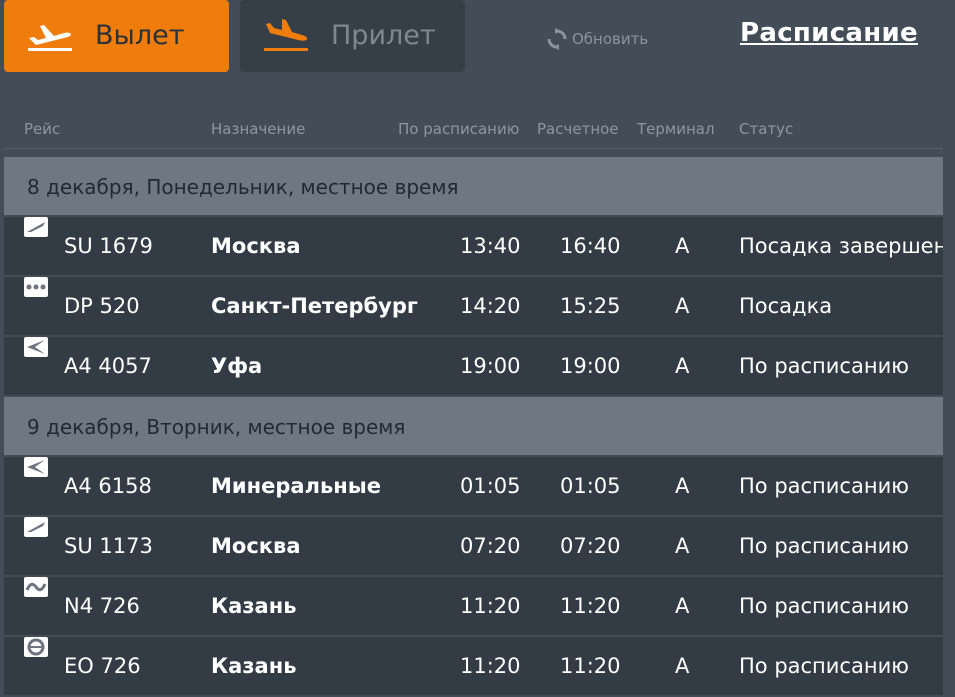 The image size is (955, 697). I want to click on departures-tab: Вылет, so click(116, 36).